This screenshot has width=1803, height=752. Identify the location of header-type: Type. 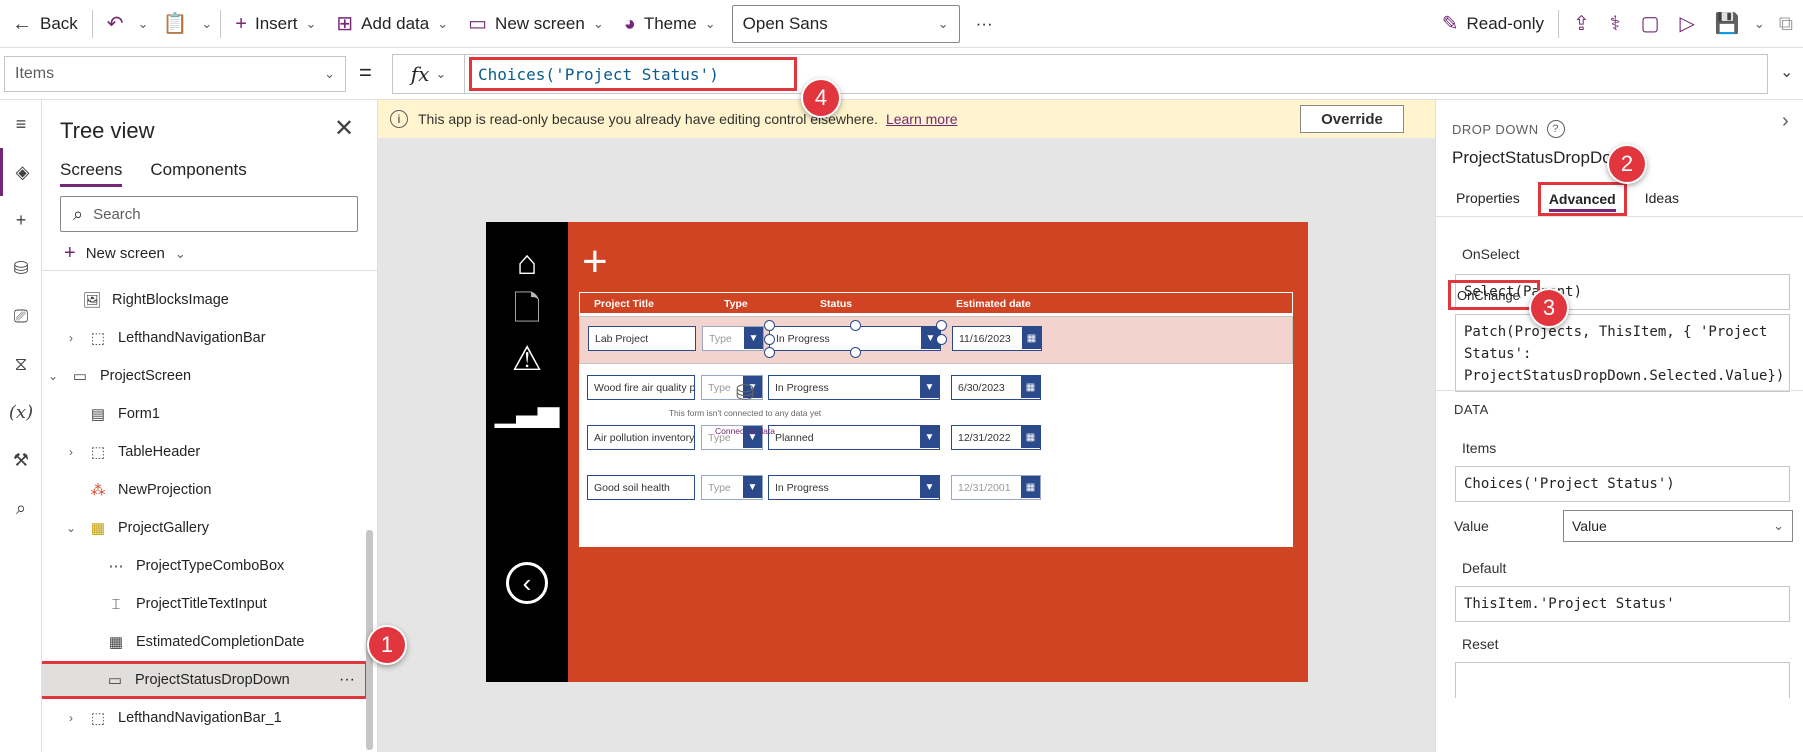
(736, 304).